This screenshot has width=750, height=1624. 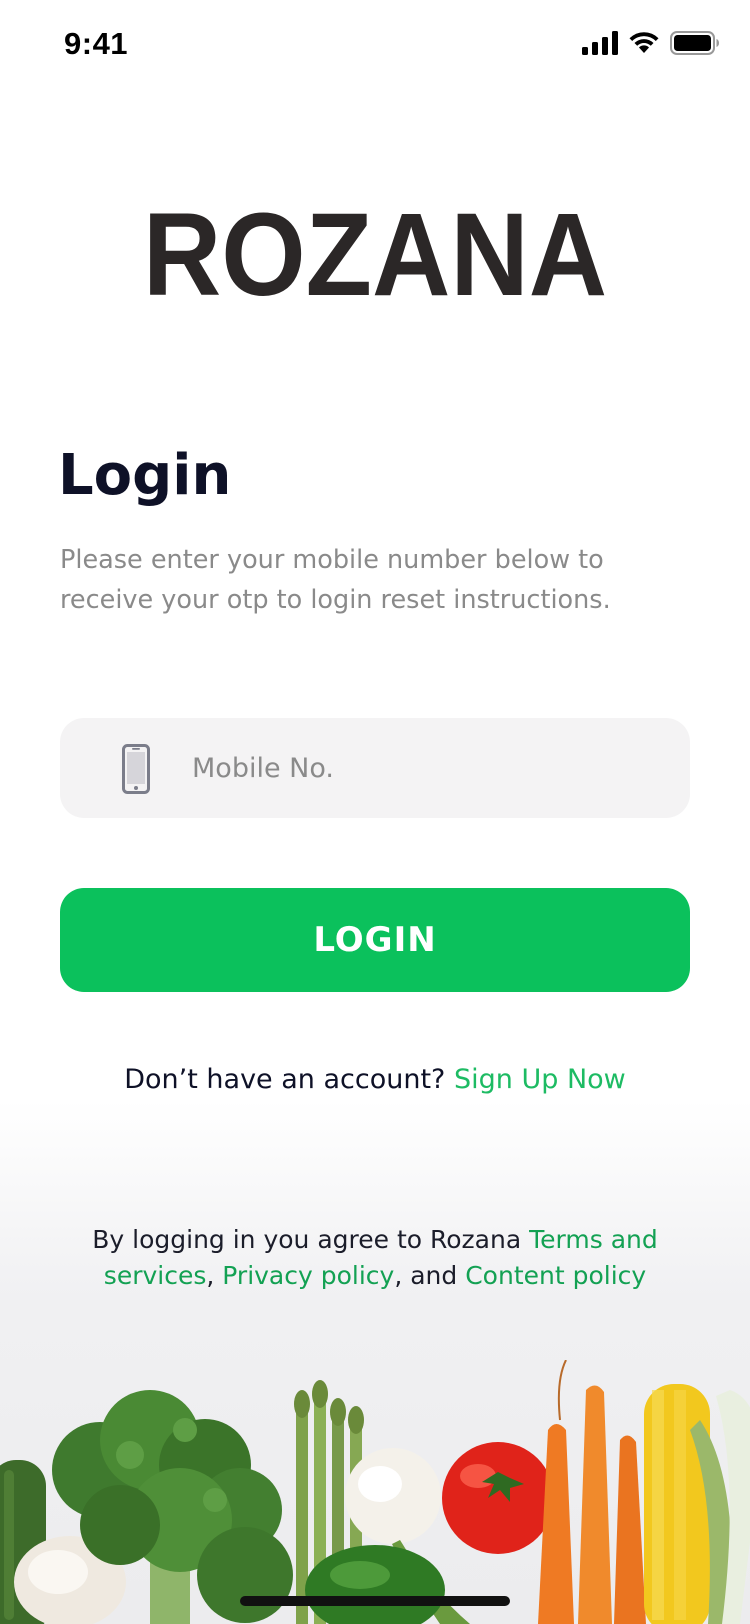 I want to click on battery-icon, so click(x=694, y=43).